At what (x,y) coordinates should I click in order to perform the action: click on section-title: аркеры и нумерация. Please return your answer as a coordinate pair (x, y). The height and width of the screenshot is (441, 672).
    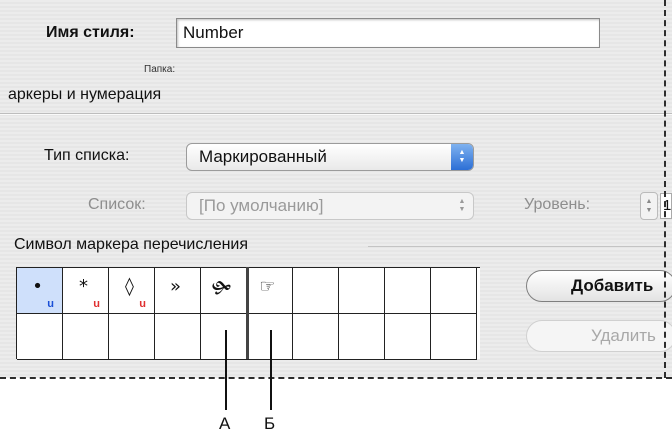
    Looking at the image, I should click on (85, 94).